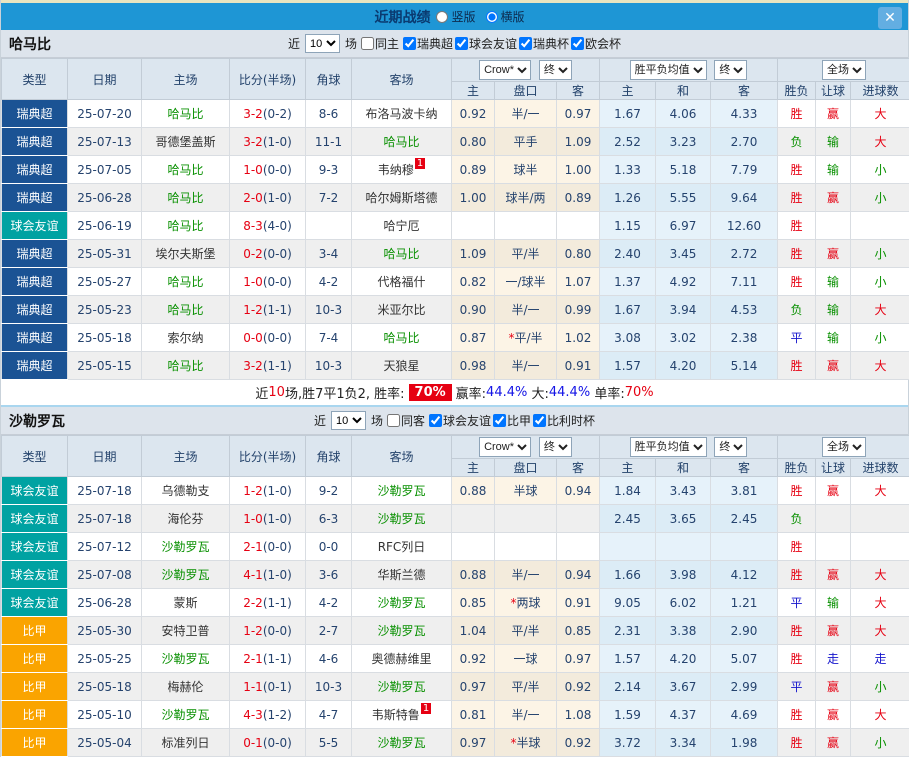  I want to click on away-team-cell: 韦斯特鲁1, so click(402, 715).